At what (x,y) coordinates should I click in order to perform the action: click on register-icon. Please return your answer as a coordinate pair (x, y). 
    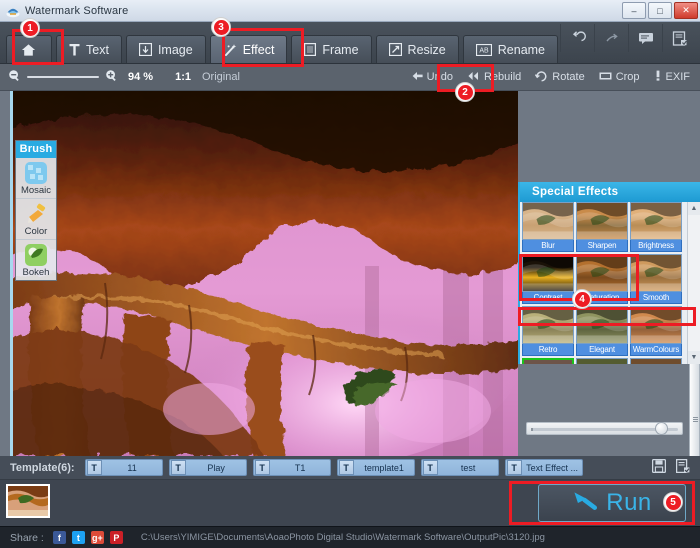
    Looking at the image, I should click on (679, 38).